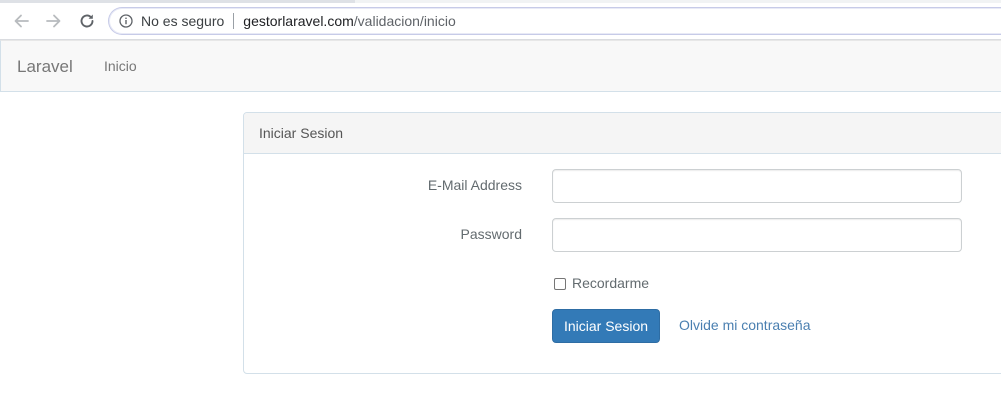  Describe the element at coordinates (177, 1) in the screenshot. I see `active-tab-edge` at that location.